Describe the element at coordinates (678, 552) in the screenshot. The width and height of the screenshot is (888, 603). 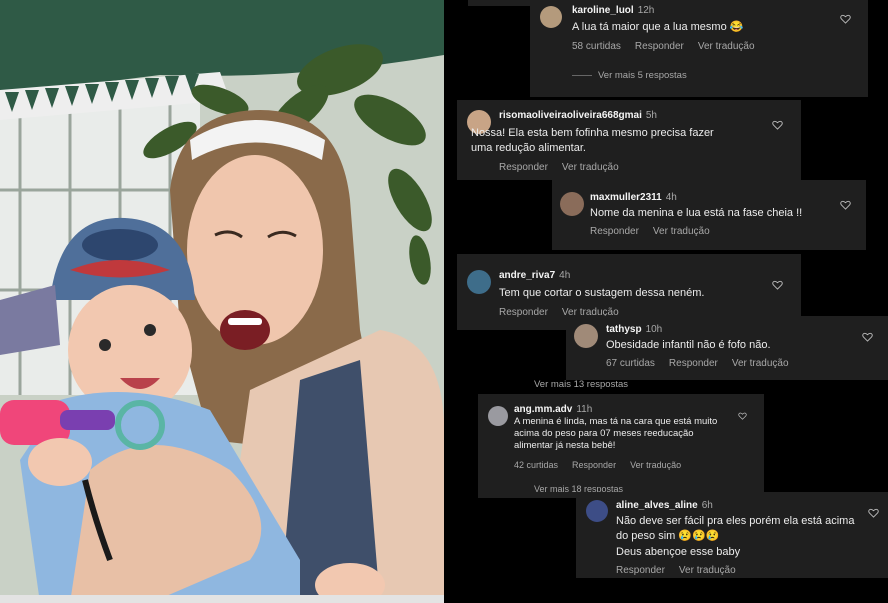
I see `comment-text-line-2: Deus abençoe esse baby` at that location.